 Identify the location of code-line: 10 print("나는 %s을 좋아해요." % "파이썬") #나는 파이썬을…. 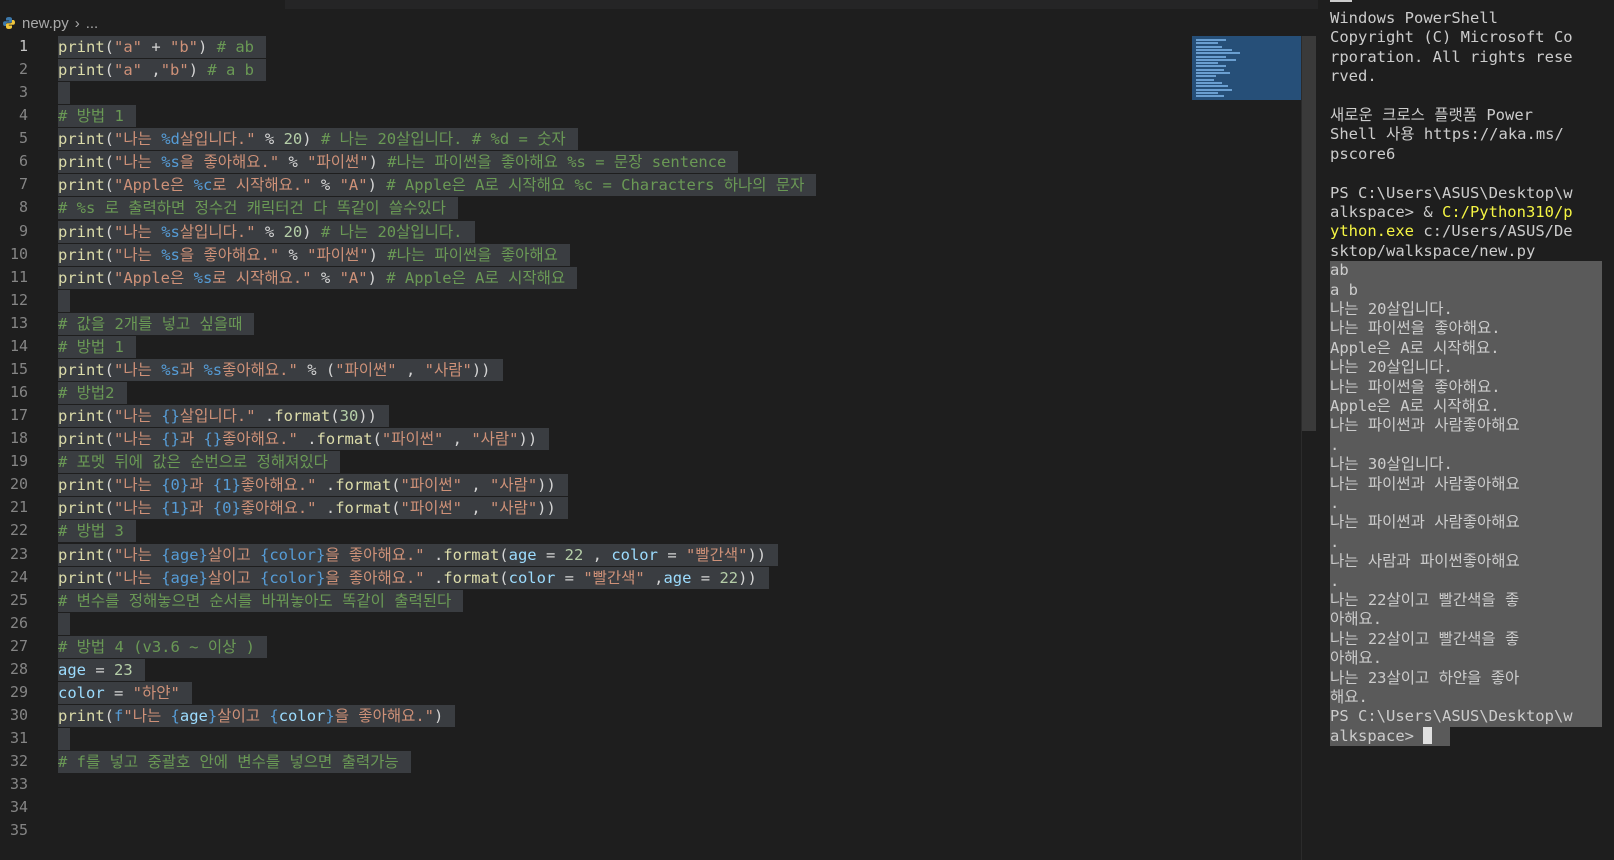
(660, 255).